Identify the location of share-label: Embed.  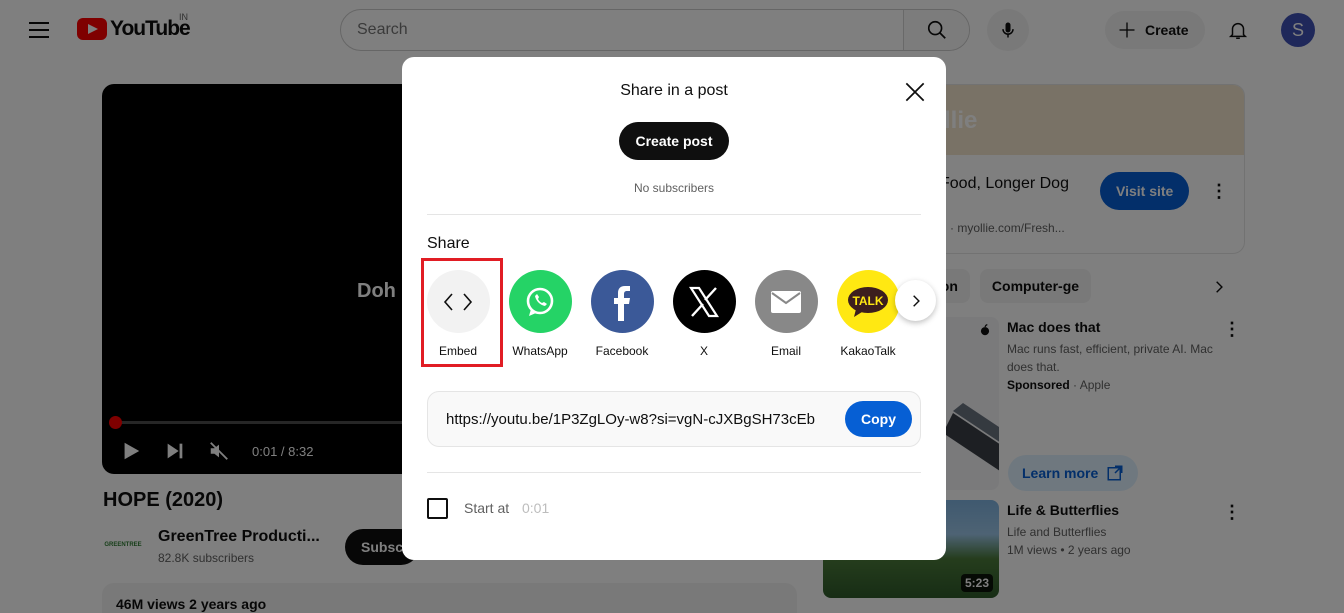
(458, 351).